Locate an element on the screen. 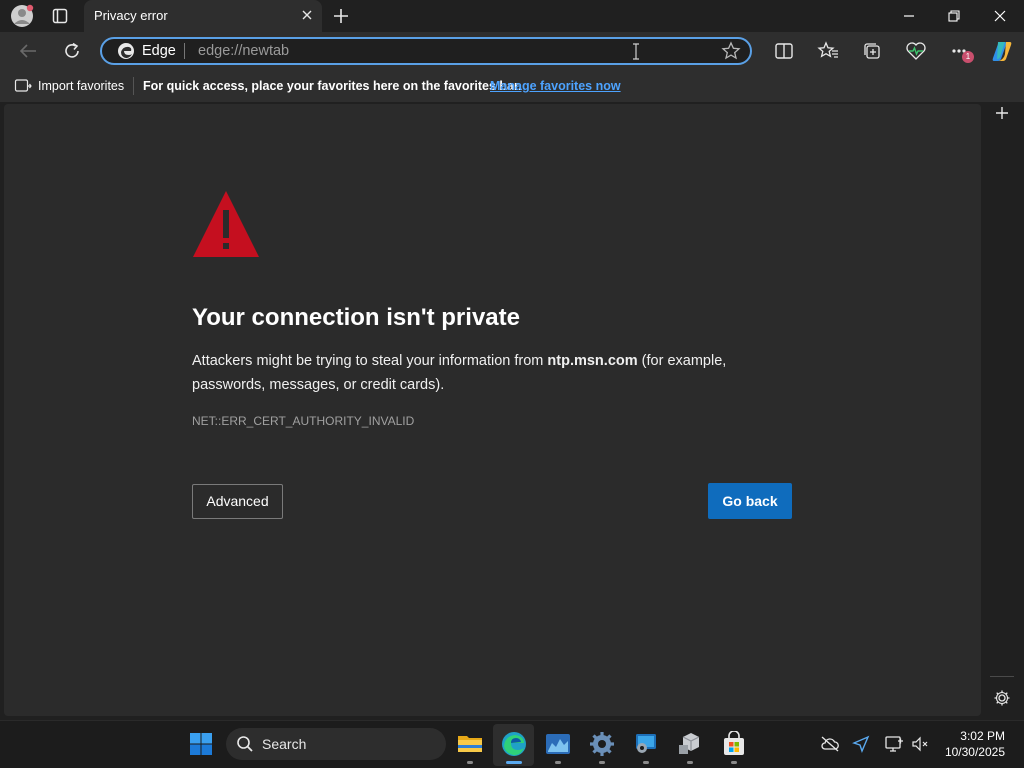 This screenshot has height=768, width=1024. collections-icon is located at coordinates (872, 51).